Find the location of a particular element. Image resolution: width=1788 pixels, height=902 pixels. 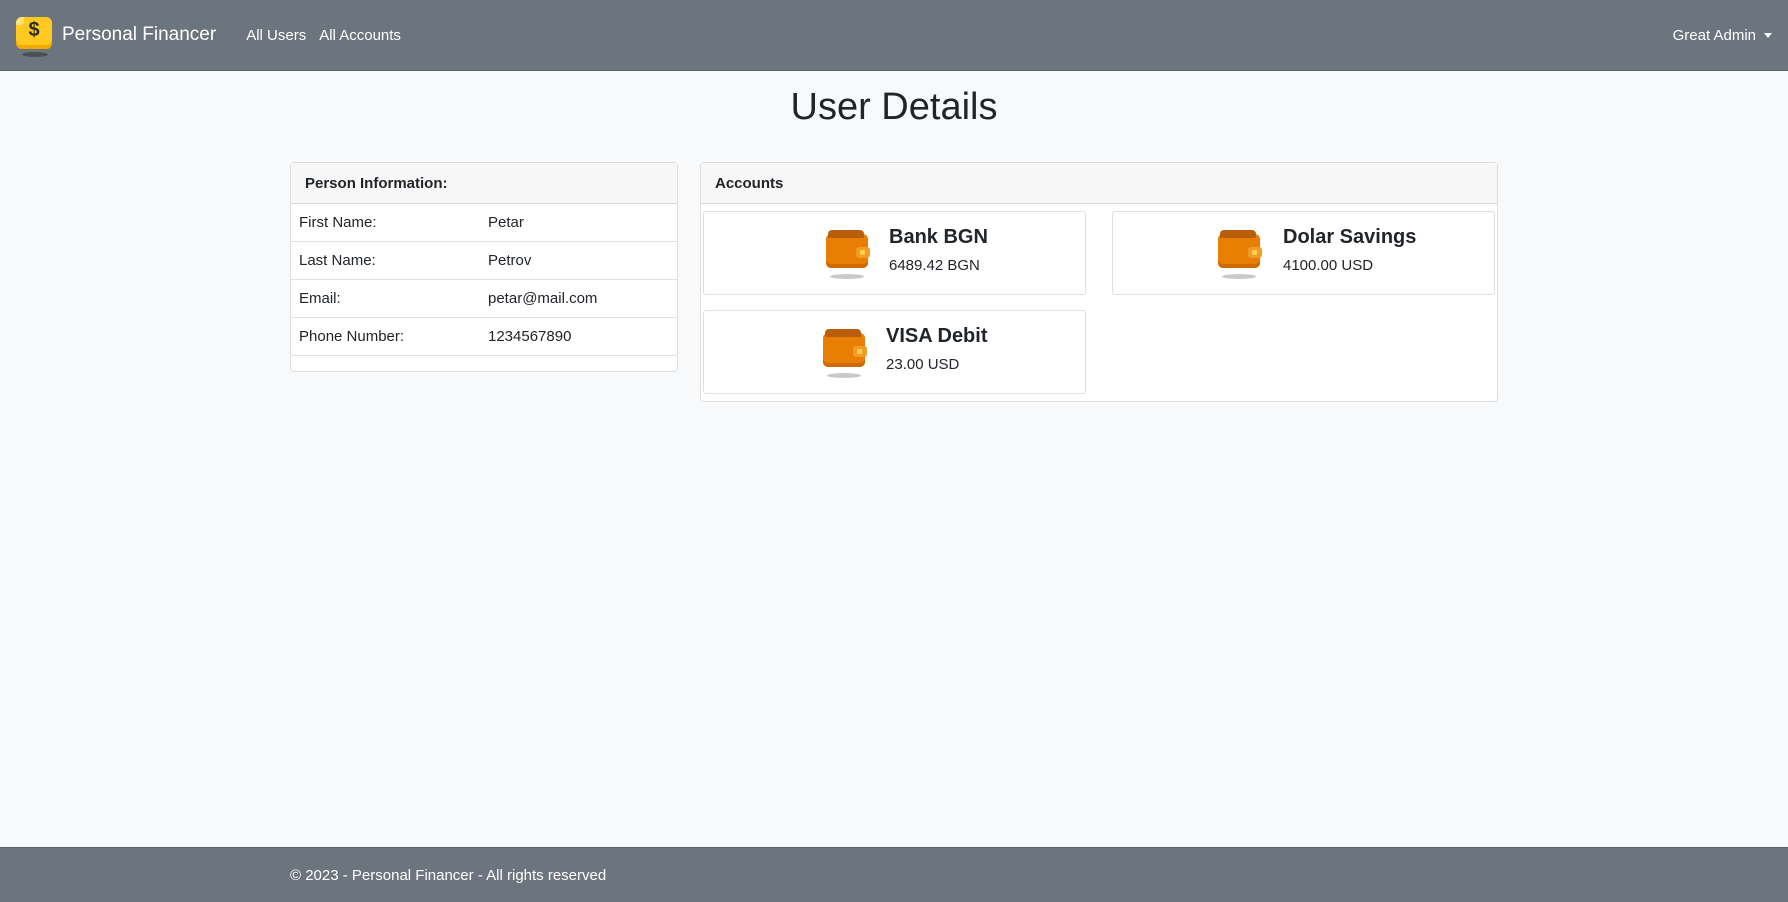

brand-name: Personal Financer is located at coordinates (139, 34).